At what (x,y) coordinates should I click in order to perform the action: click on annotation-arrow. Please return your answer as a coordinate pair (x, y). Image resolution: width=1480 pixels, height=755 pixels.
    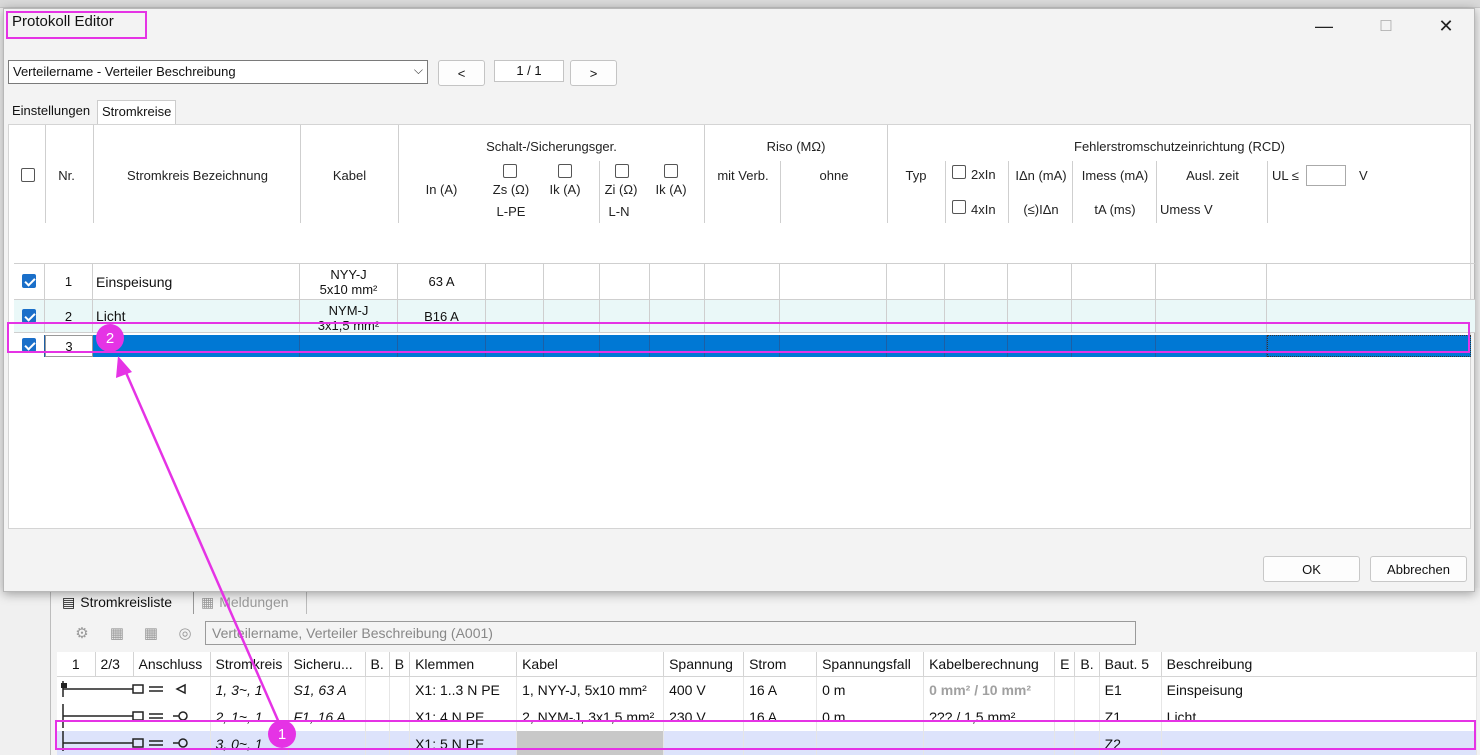
    Looking at the image, I should click on (199, 541).